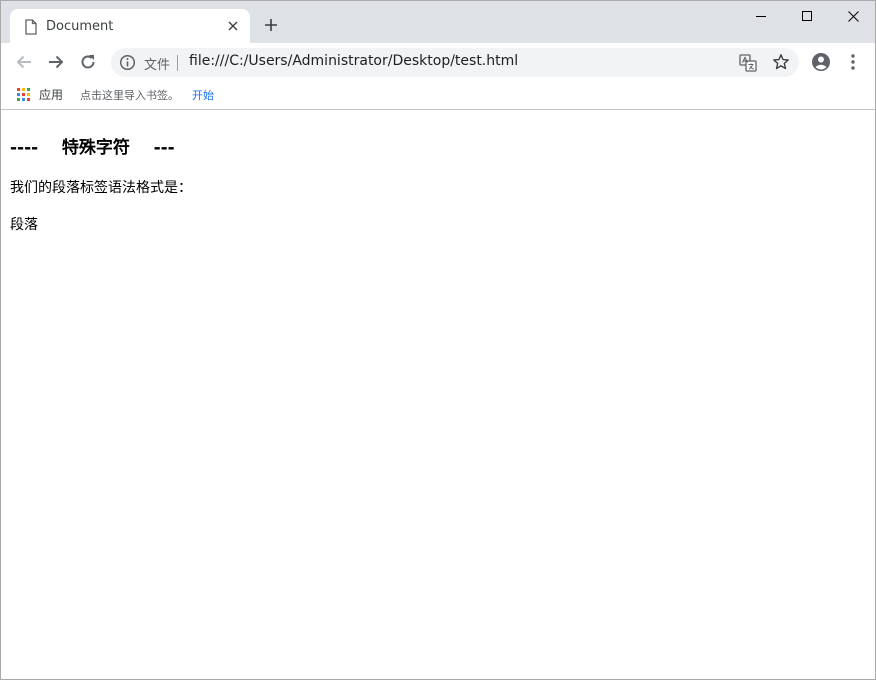 This screenshot has width=876, height=680. I want to click on tab-document: Document, so click(130, 26).